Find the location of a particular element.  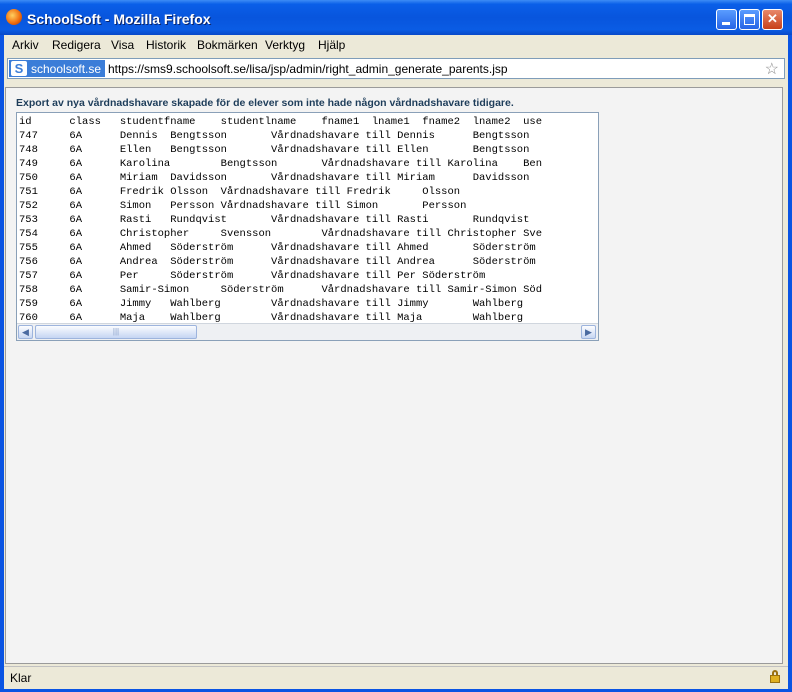

close-icon: ✕ is located at coordinates (772, 18).